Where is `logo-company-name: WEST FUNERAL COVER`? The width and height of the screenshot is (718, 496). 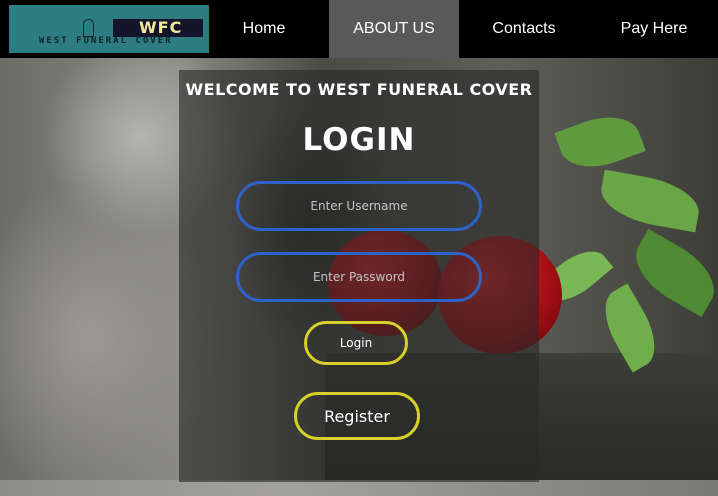
logo-company-name: WEST FUNERAL COVER is located at coordinates (106, 41).